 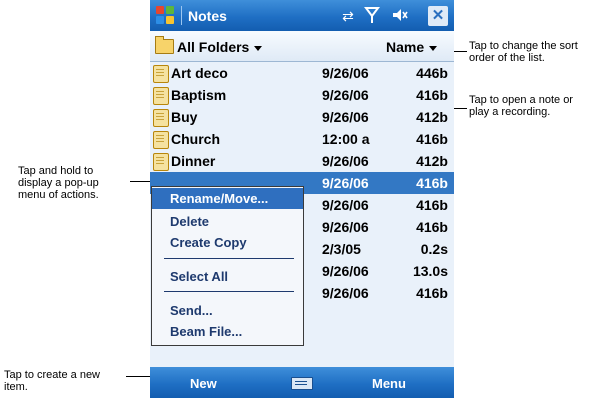 What do you see at coordinates (341, 249) in the screenshot?
I see `note-date: 2/3/05` at bounding box center [341, 249].